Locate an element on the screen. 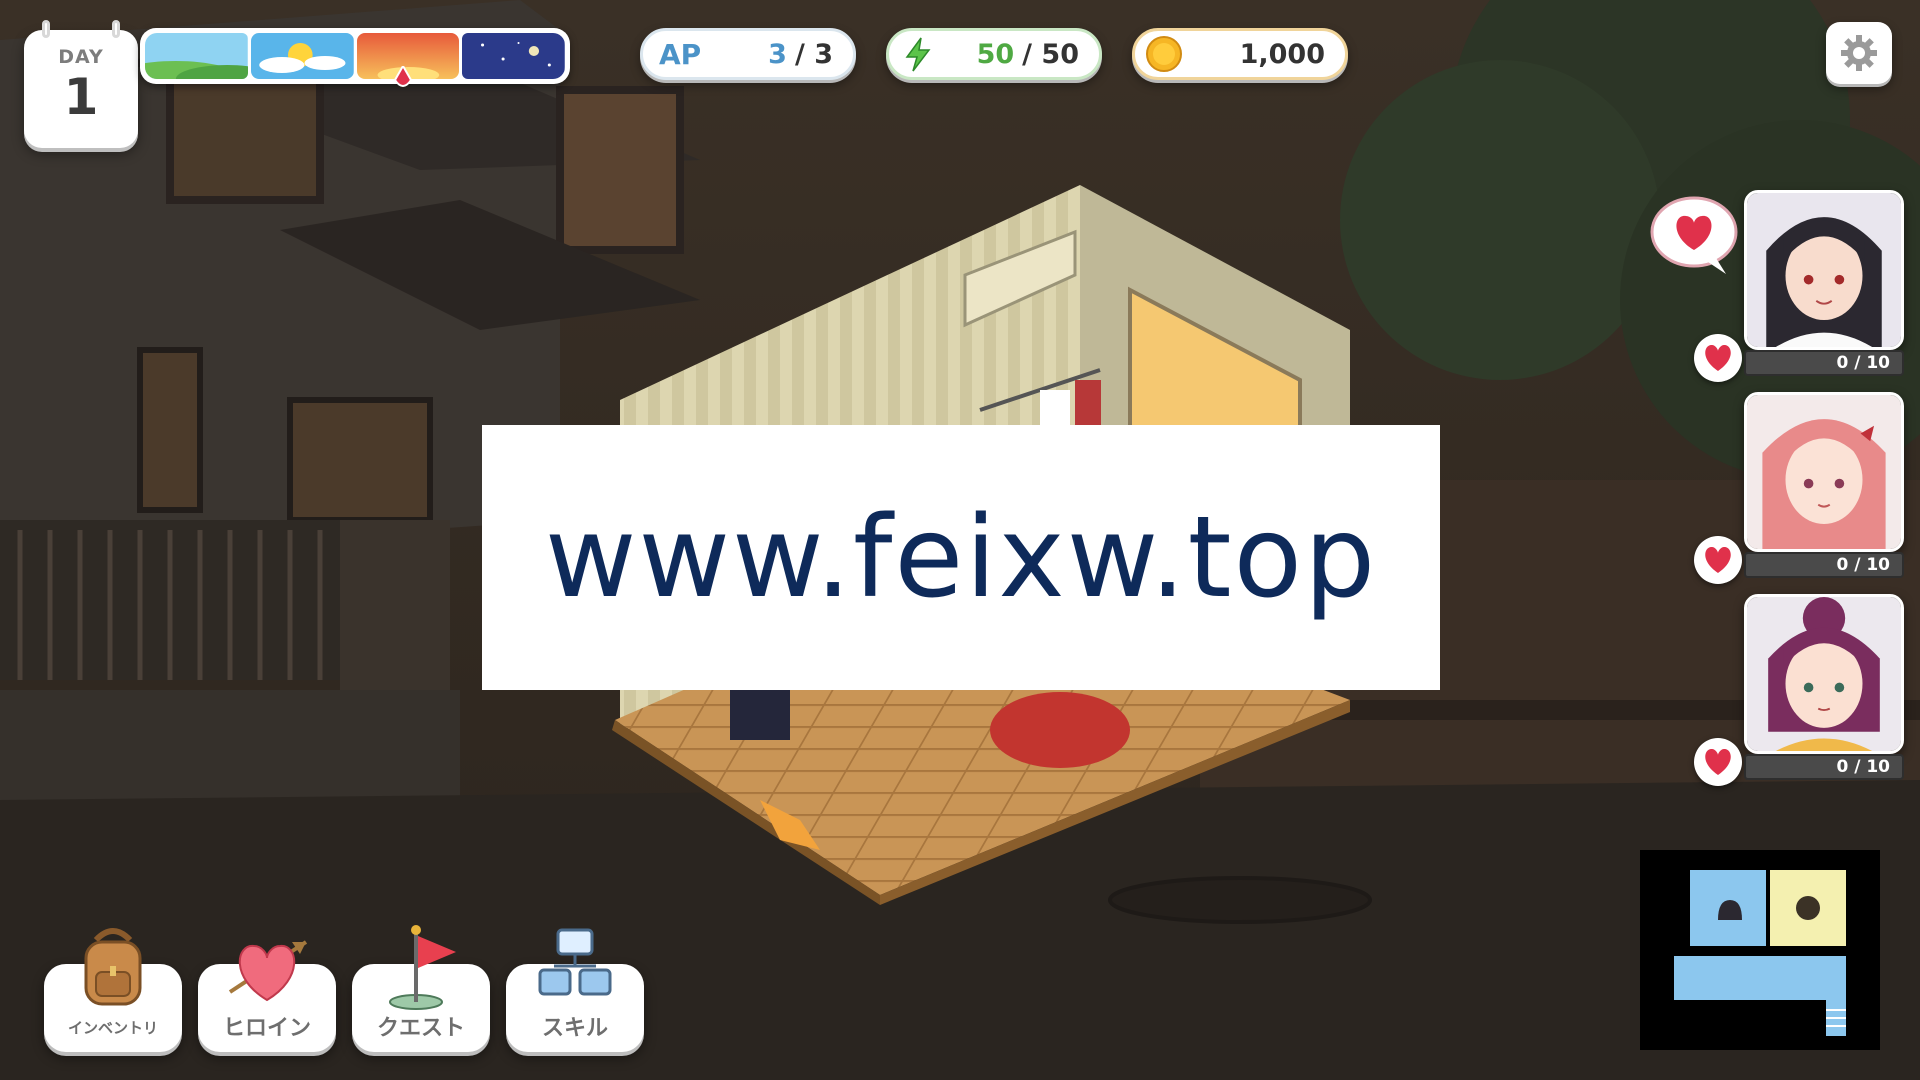 The height and width of the screenshot is (1080, 1920). skill-tree-icon is located at coordinates (575, 962).